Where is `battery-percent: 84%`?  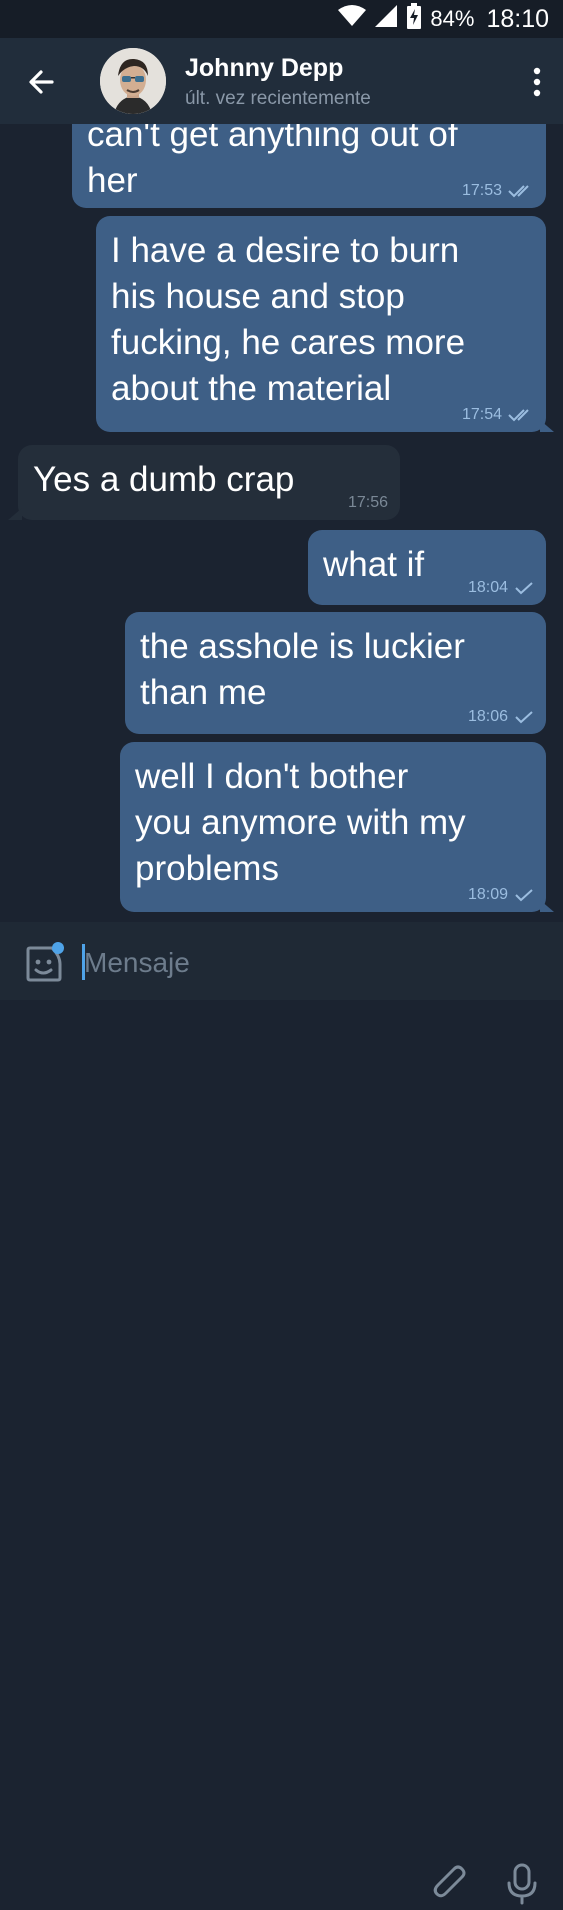
battery-percent: 84% is located at coordinates (452, 18).